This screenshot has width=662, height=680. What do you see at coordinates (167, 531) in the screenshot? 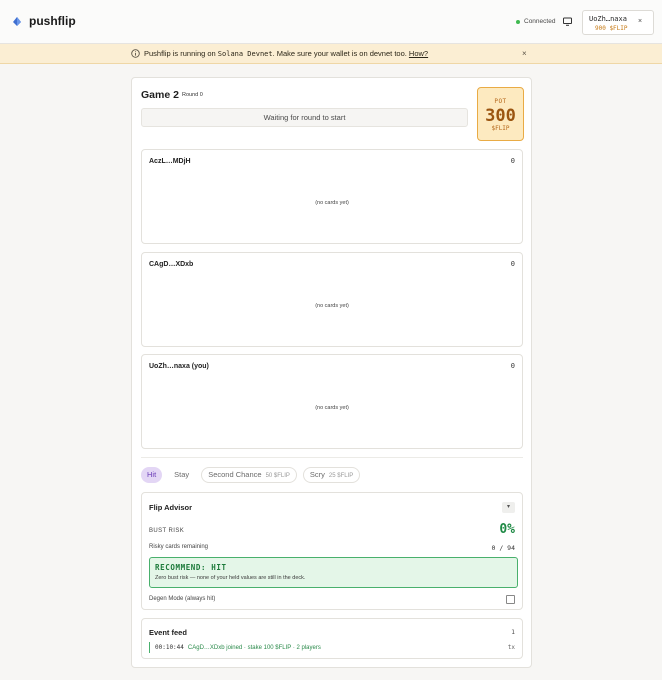
I see `bust-risk-label: BUST RISK` at bounding box center [167, 531].